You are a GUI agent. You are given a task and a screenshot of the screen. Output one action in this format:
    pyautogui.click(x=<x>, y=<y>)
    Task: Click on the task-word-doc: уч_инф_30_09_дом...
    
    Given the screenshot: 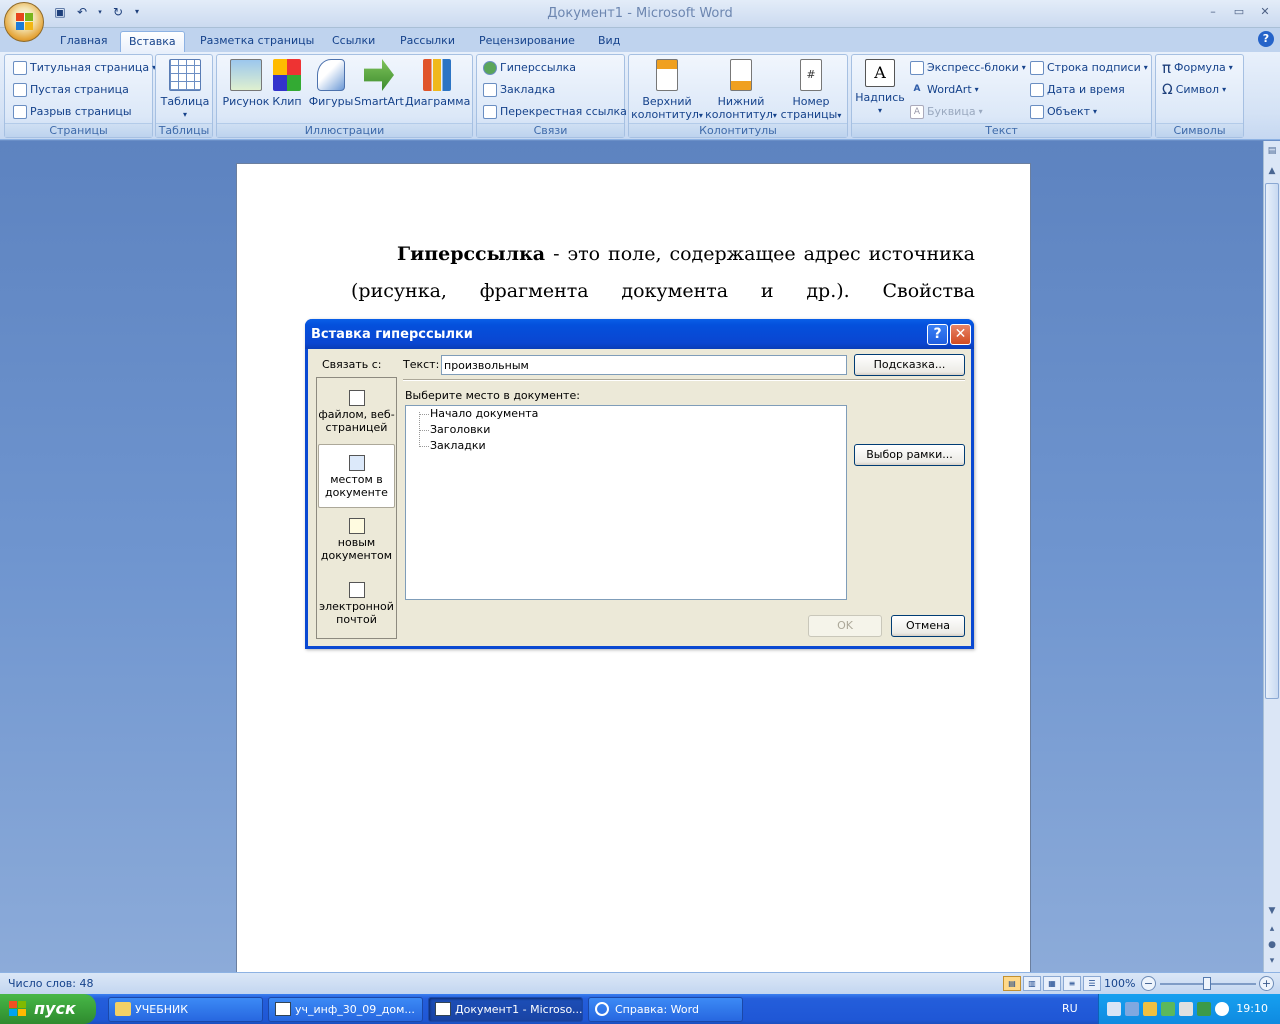 What is the action you would take?
    pyautogui.click(x=345, y=1009)
    